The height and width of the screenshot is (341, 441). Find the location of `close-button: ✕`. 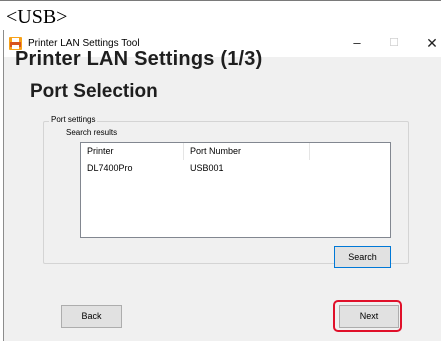

close-button: ✕ is located at coordinates (429, 43).